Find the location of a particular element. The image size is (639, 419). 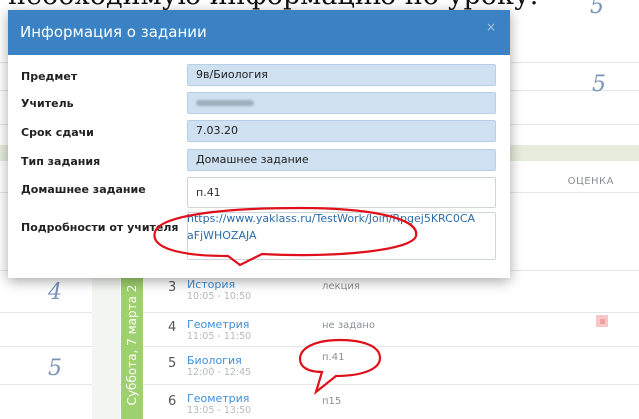

teacher-name-redacted is located at coordinates (225, 103).